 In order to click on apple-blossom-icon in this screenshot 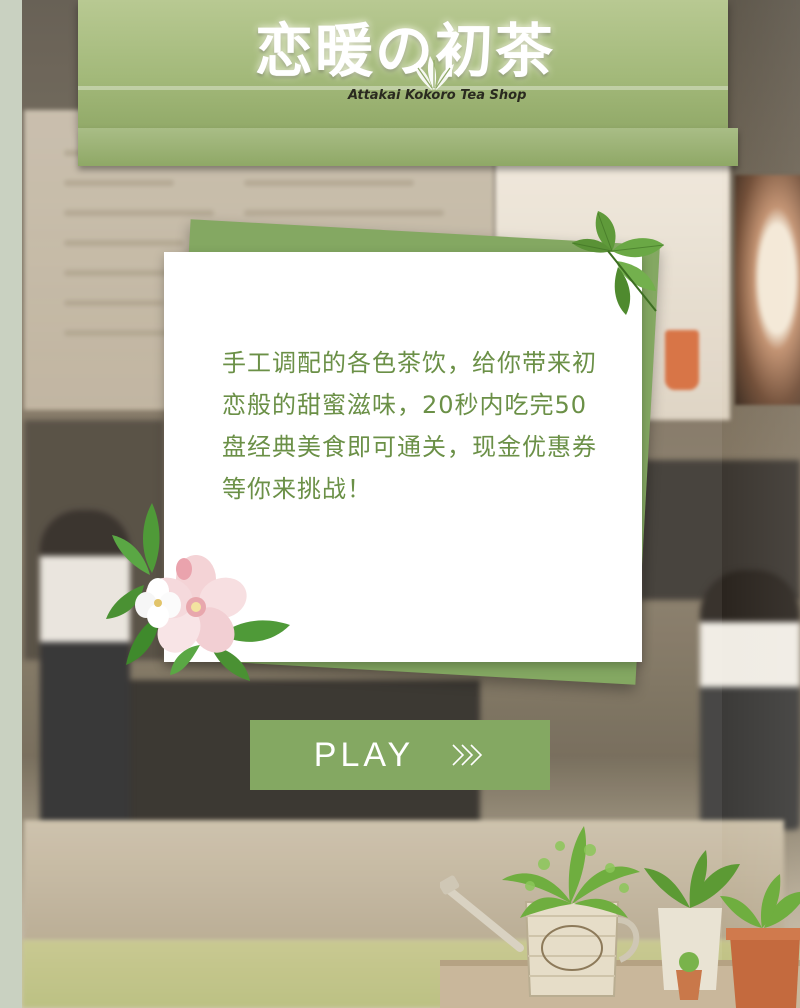, I will do `click(198, 592)`.